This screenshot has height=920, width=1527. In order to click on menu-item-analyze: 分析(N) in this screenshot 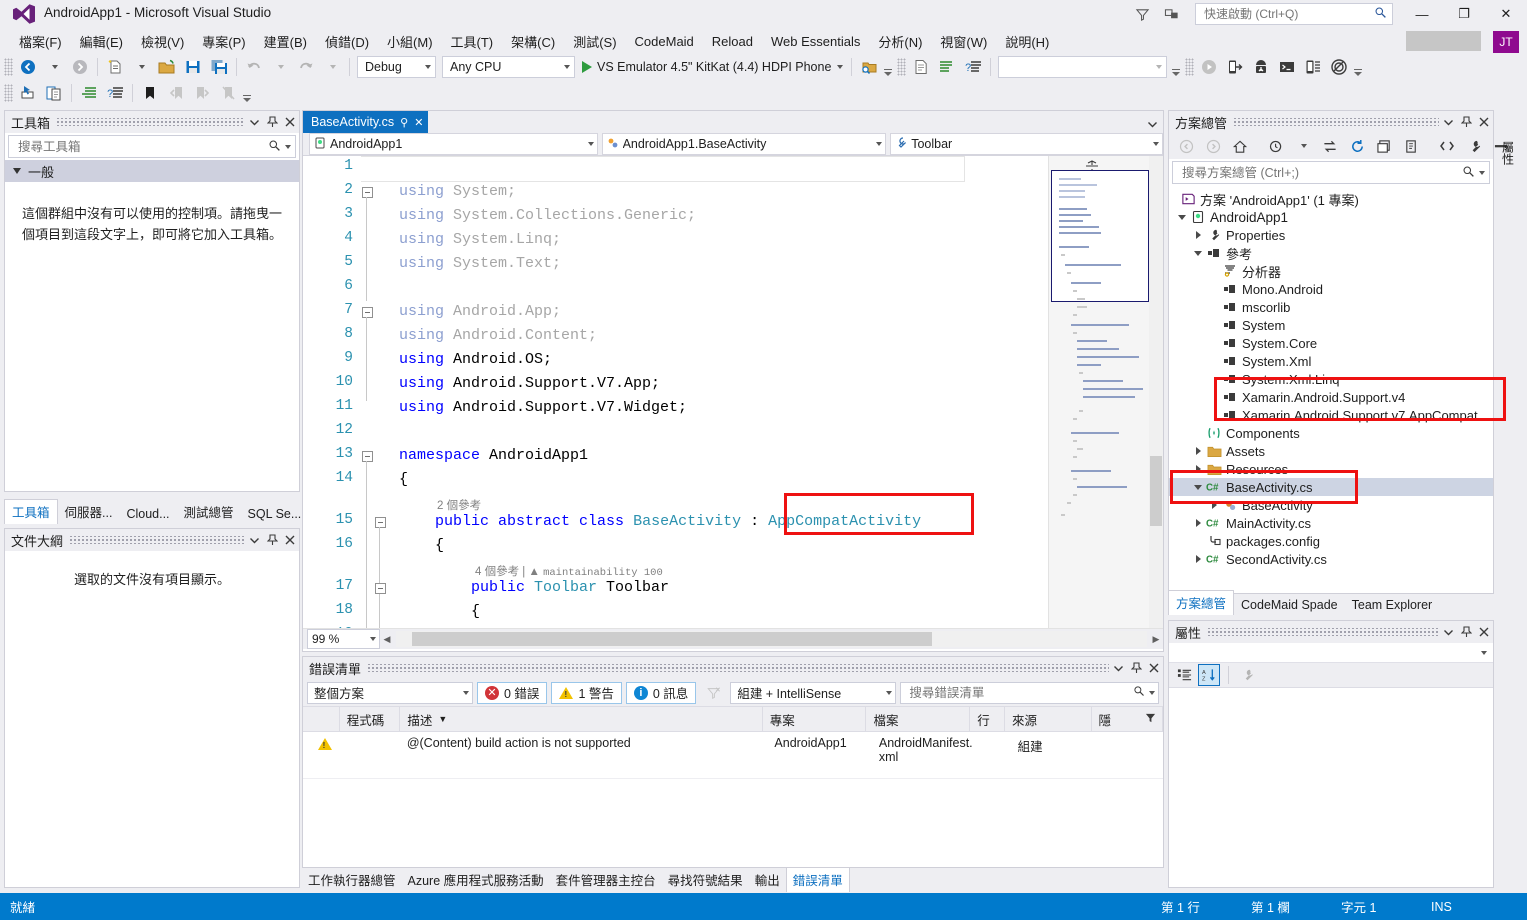, I will do `click(900, 41)`.